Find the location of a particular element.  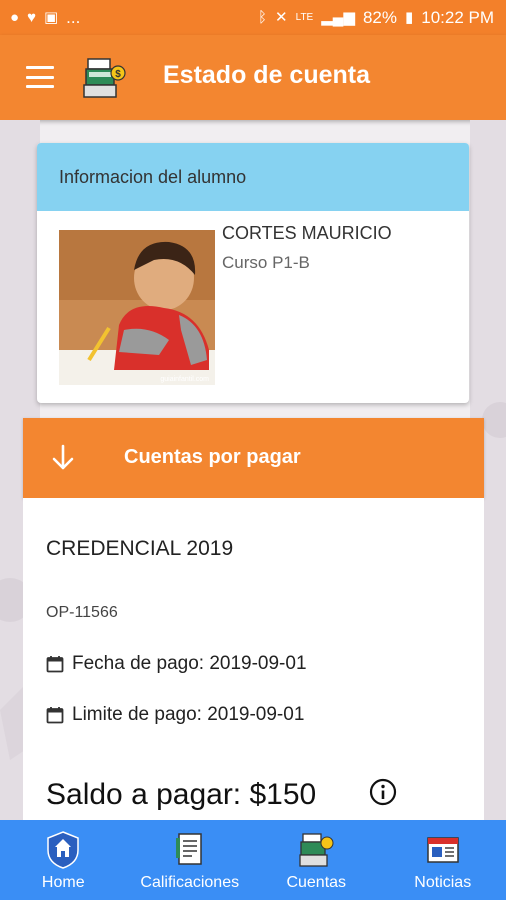

nav-calificaciones: Calificaciones is located at coordinates (190, 860).